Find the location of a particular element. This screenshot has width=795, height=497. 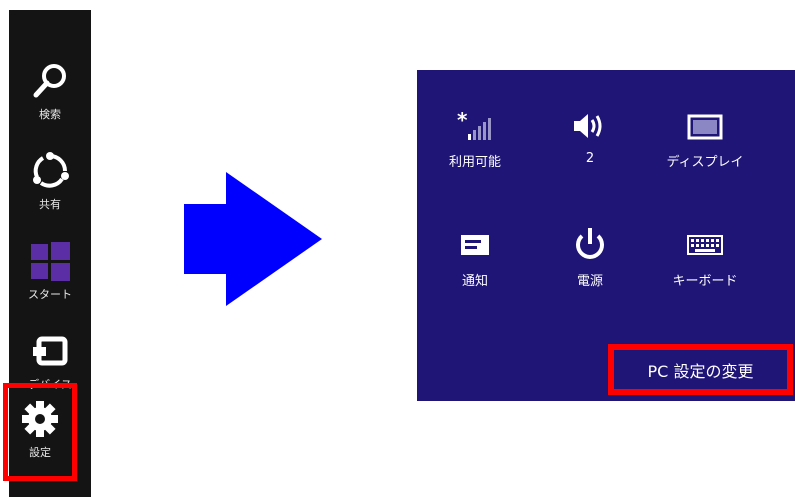

right-arrow-icon is located at coordinates (253, 239).